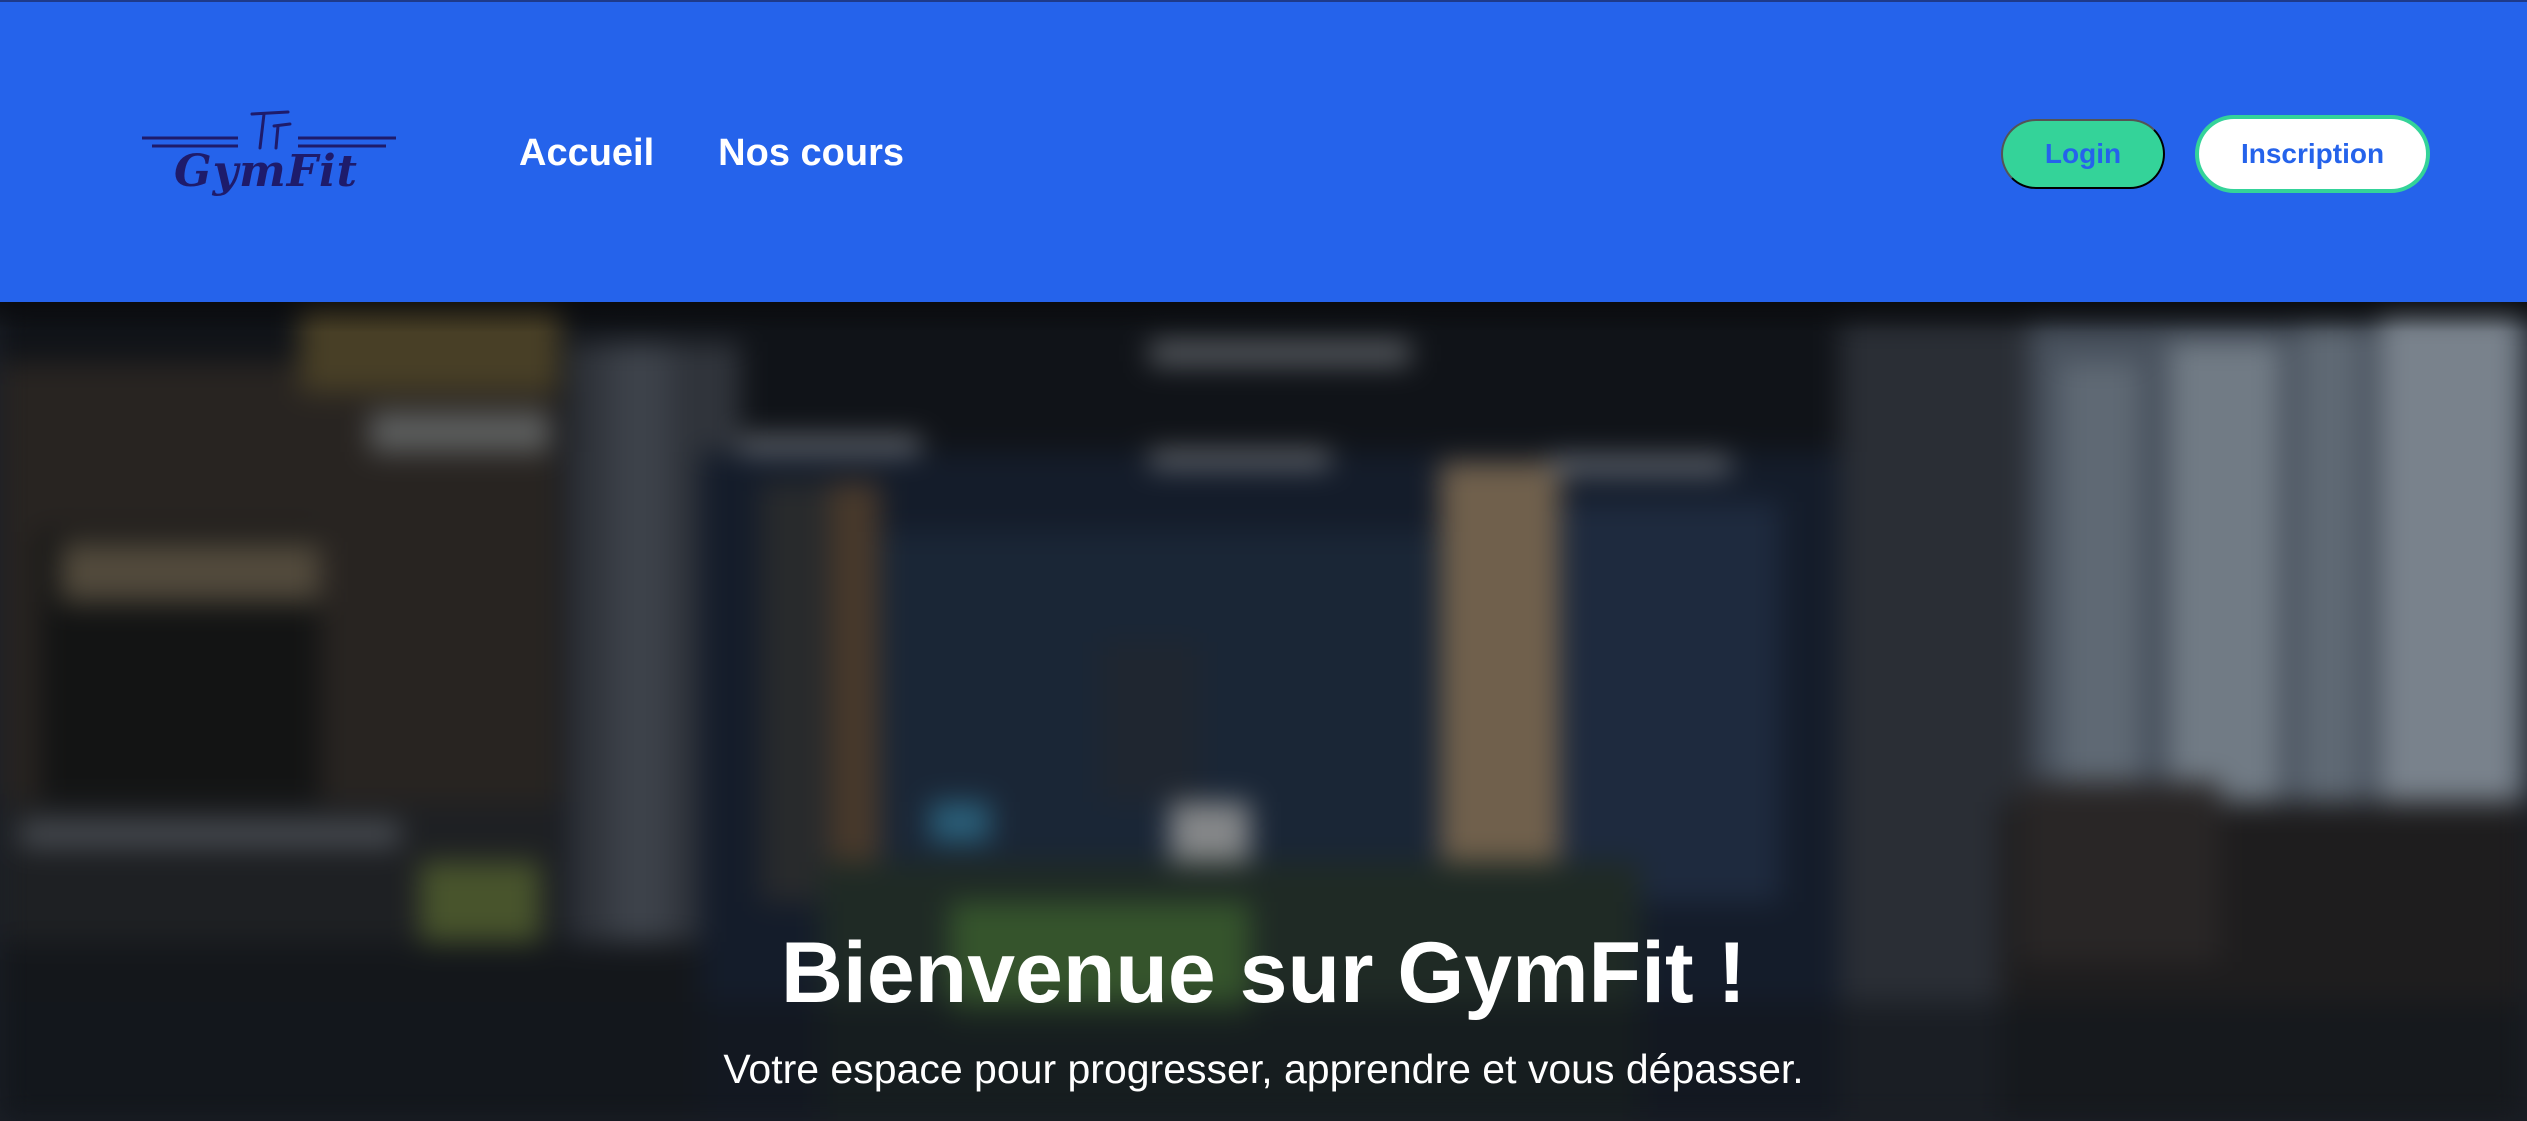 This screenshot has width=2527, height=1121. I want to click on signup-button: Inscription, so click(2312, 154).